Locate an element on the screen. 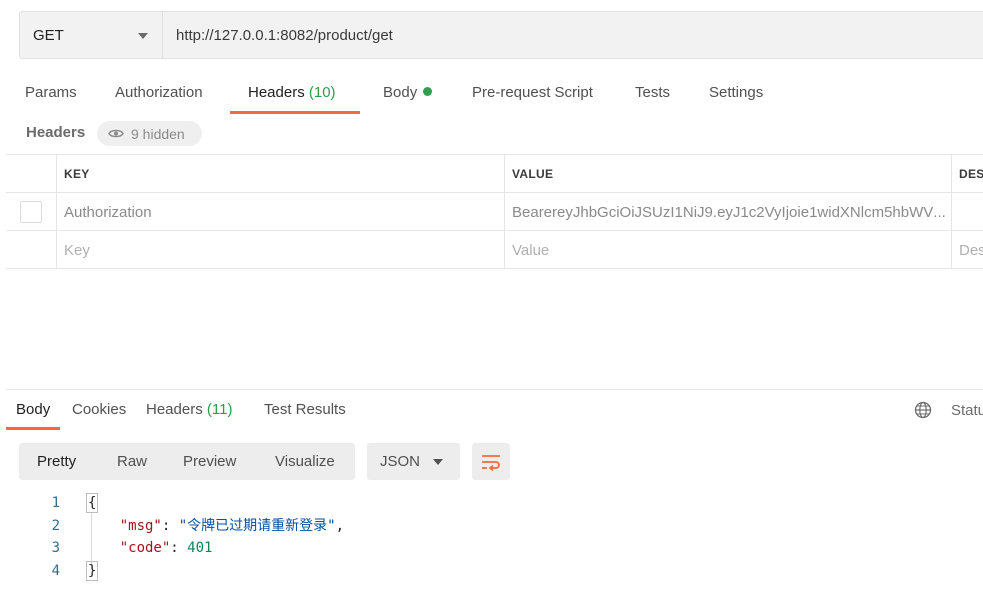 The width and height of the screenshot is (983, 599). request-bar: GET http://127.0.0.1:8082/product/get is located at coordinates (501, 35).